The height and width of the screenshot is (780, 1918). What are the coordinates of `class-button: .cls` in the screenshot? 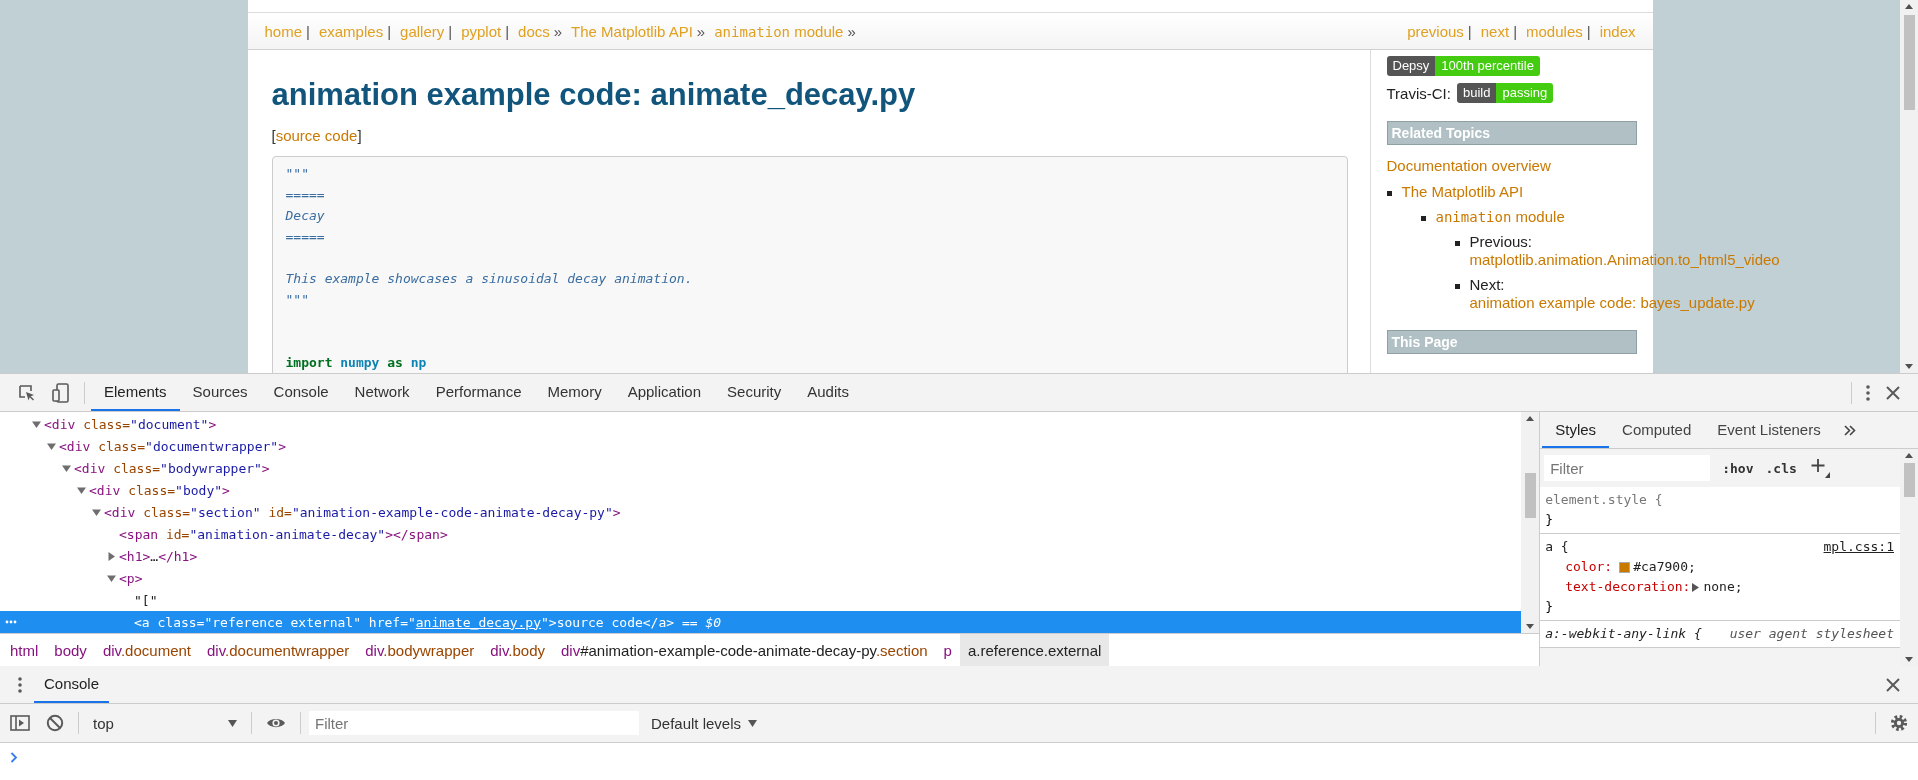 It's located at (1781, 468).